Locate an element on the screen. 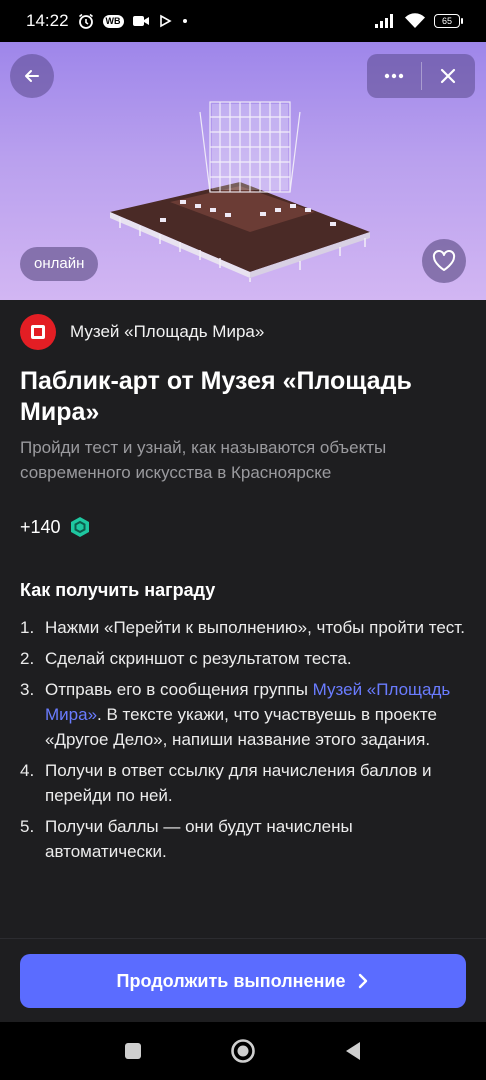  back-nav-button is located at coordinates (353, 1051).